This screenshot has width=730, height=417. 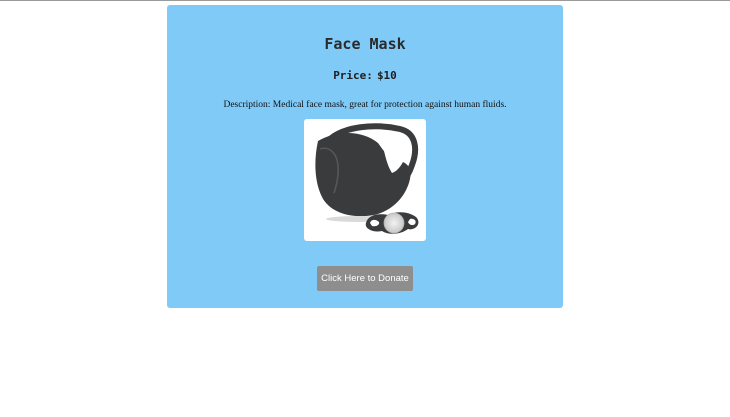 What do you see at coordinates (365, 278) in the screenshot?
I see `donate-button: Click Here to Donate` at bounding box center [365, 278].